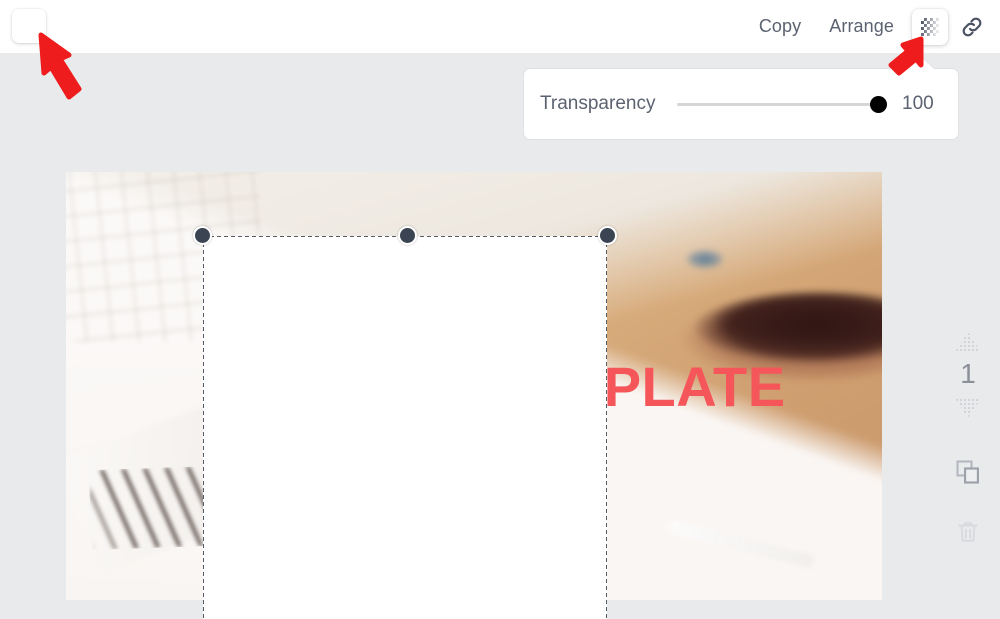 This screenshot has height=619, width=1000. I want to click on move-down-button, so click(968, 408).